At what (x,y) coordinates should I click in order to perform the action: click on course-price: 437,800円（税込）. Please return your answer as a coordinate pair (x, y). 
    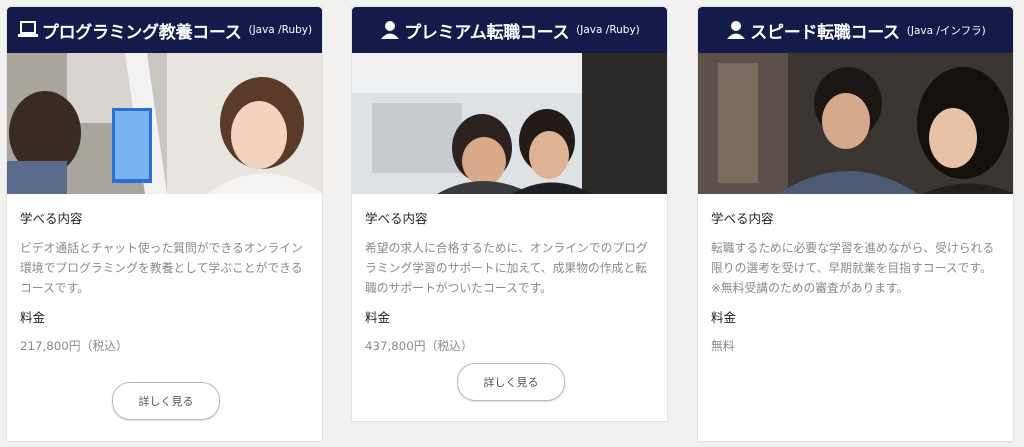
    Looking at the image, I should click on (419, 346).